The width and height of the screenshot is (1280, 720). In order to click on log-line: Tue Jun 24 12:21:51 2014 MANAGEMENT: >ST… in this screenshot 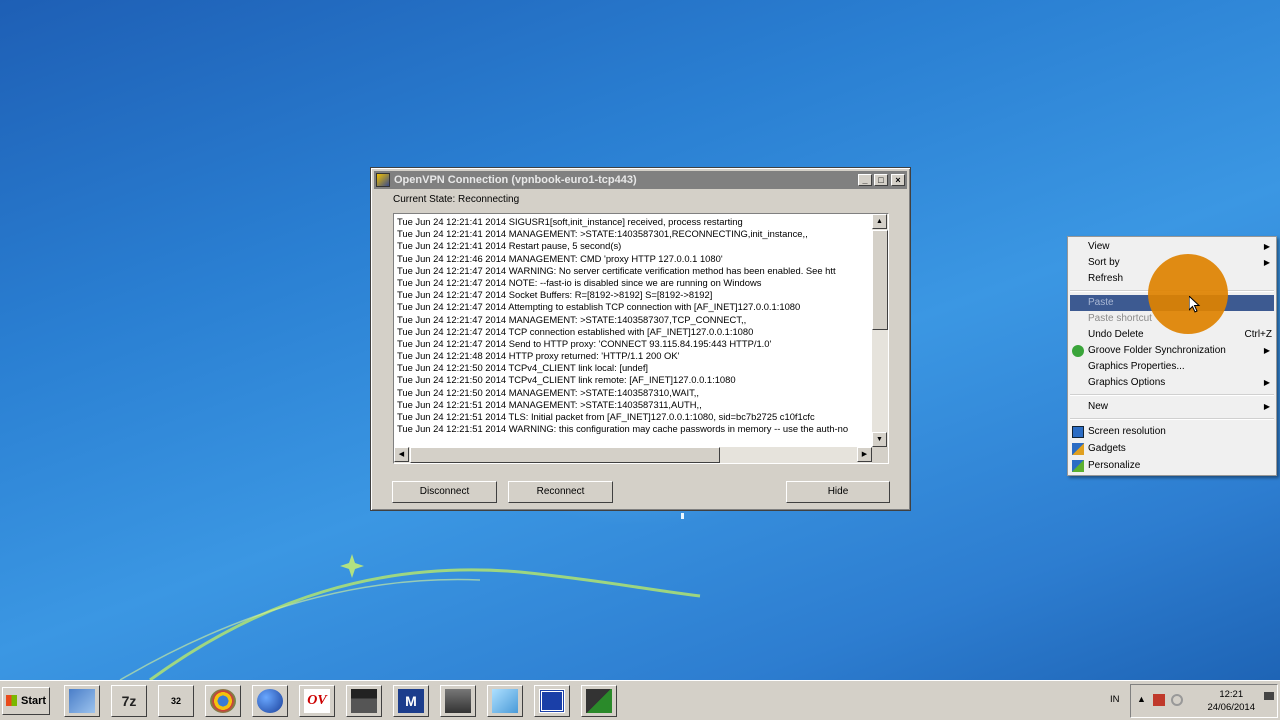, I will do `click(549, 404)`.